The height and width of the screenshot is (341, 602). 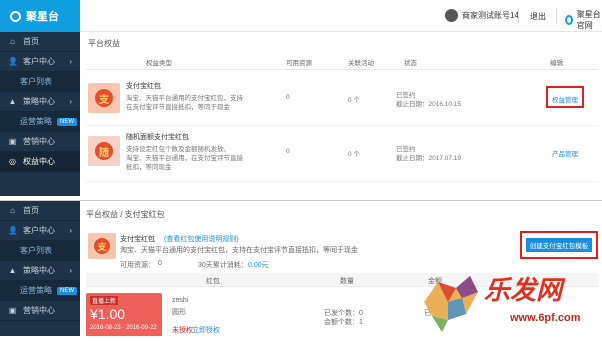 I want to click on col-status: 状态, so click(x=410, y=63).